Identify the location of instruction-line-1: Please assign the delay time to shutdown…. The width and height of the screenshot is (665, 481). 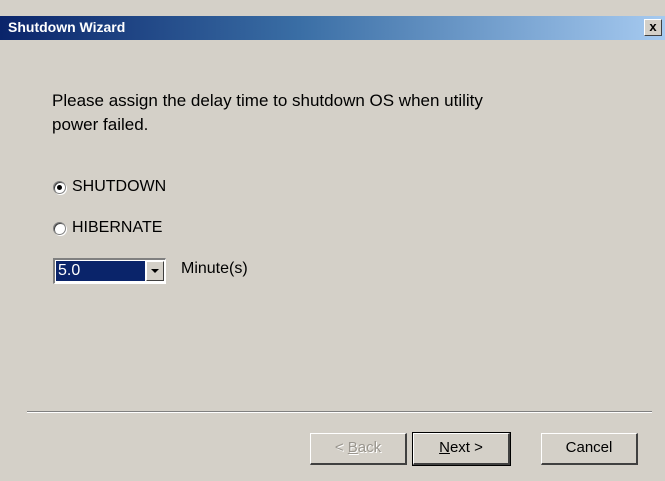
(267, 100).